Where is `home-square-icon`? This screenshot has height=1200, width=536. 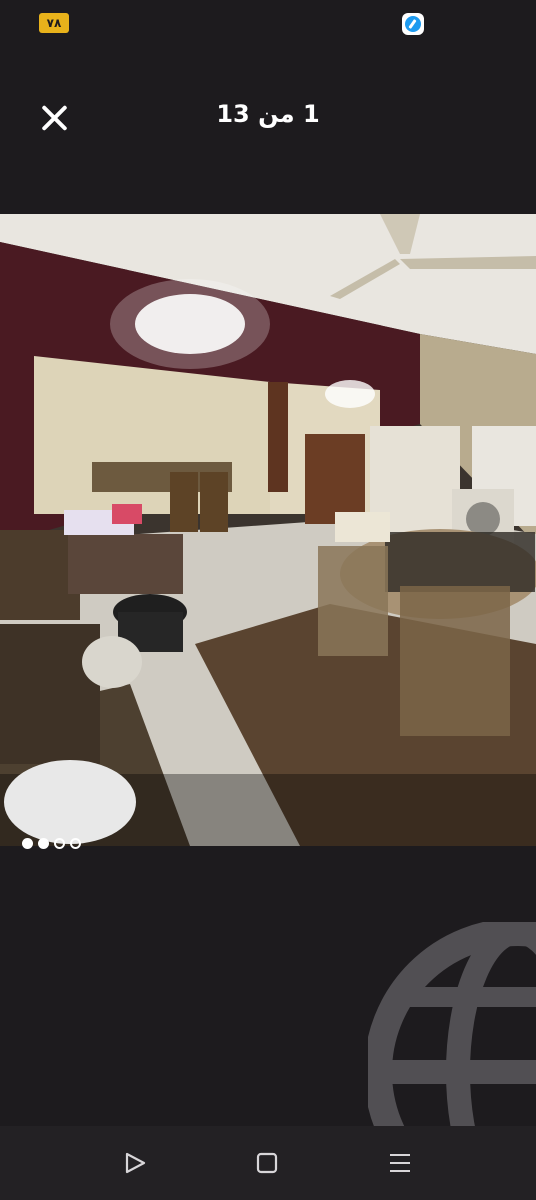 home-square-icon is located at coordinates (267, 1163).